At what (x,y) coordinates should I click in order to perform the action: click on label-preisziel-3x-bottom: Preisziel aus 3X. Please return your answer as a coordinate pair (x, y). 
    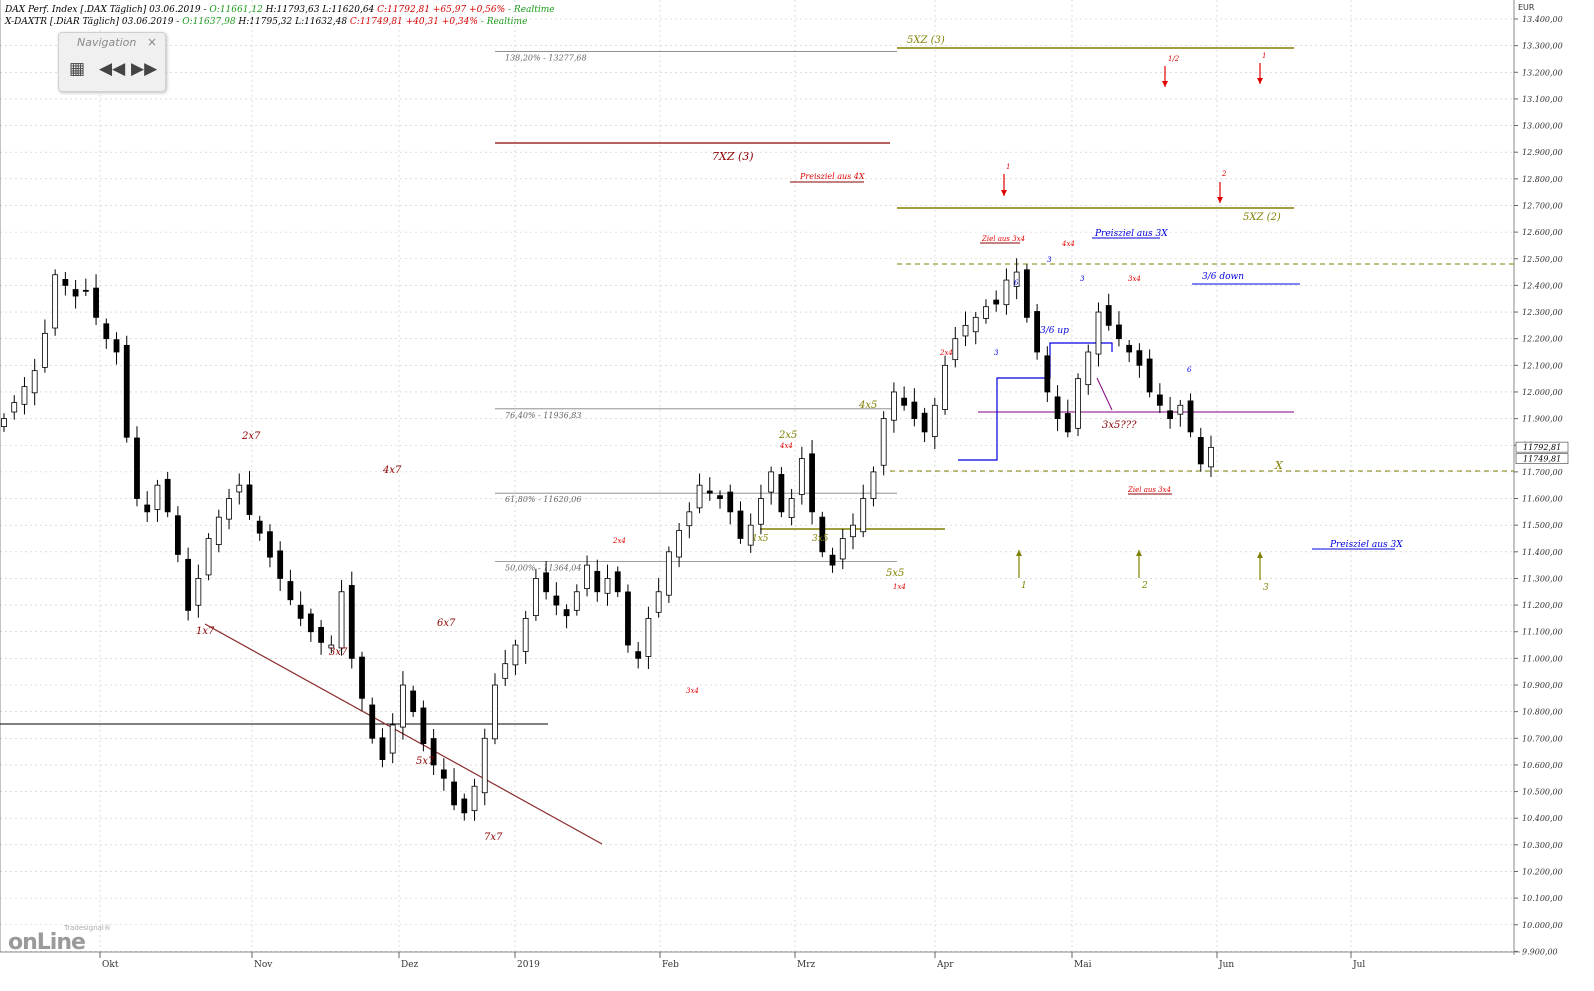
    Looking at the image, I should click on (1366, 545).